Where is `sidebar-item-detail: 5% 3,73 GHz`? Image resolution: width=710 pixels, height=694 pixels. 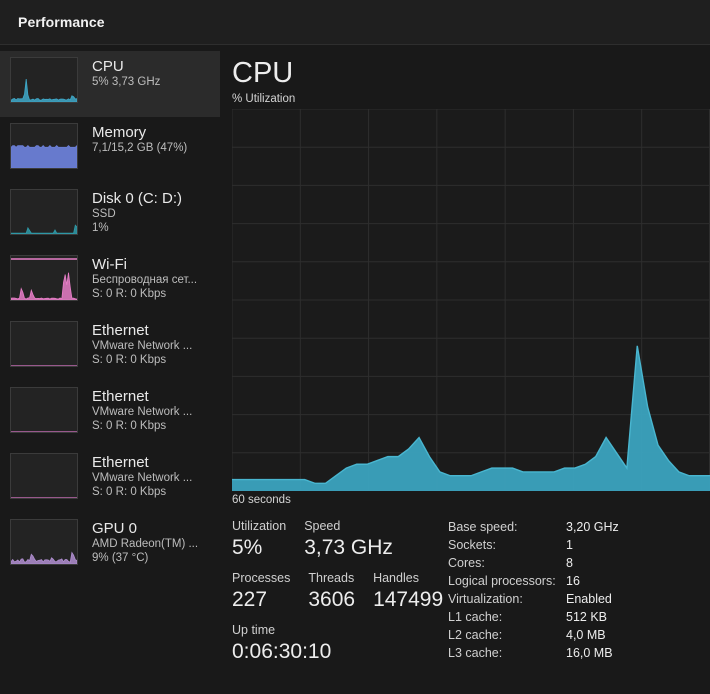 sidebar-item-detail: 5% 3,73 GHz is located at coordinates (126, 82).